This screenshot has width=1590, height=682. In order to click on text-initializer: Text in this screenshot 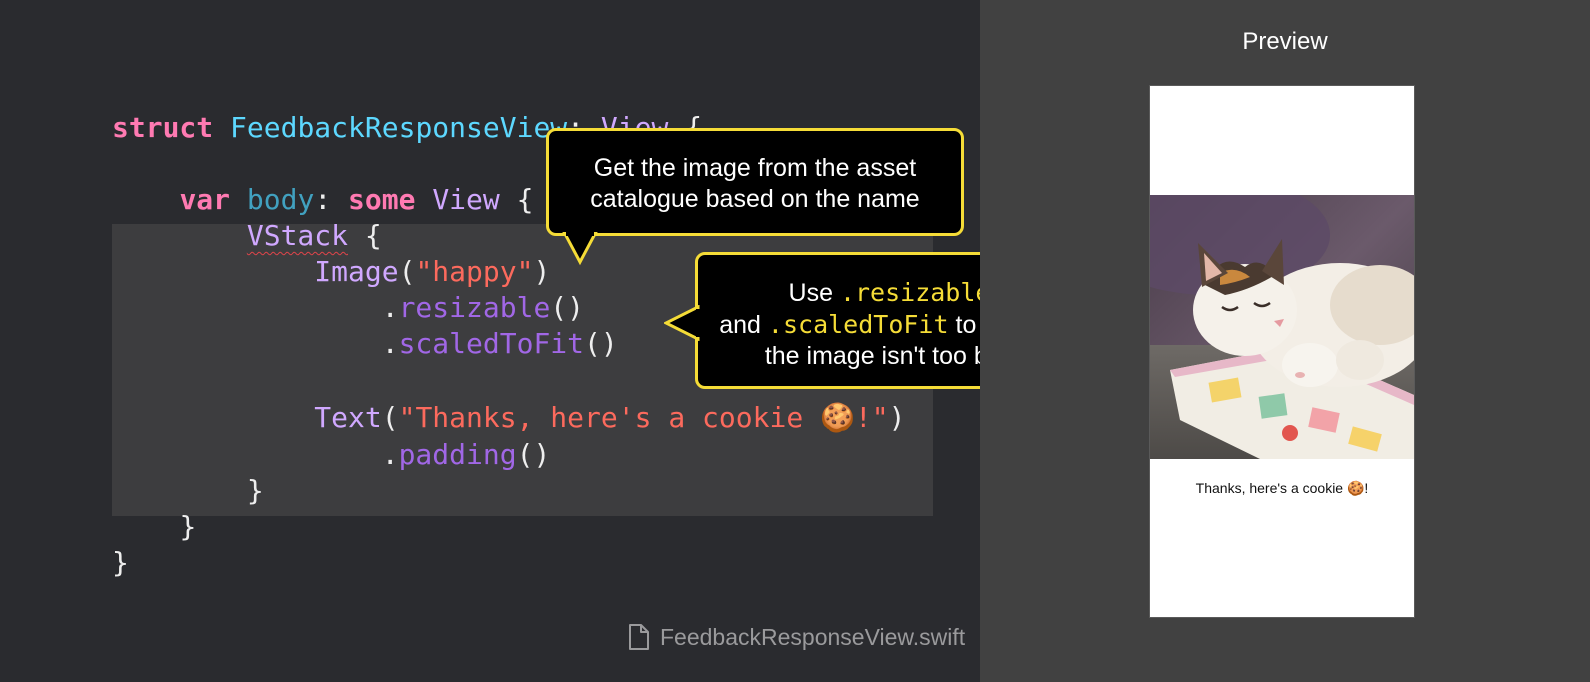, I will do `click(348, 417)`.